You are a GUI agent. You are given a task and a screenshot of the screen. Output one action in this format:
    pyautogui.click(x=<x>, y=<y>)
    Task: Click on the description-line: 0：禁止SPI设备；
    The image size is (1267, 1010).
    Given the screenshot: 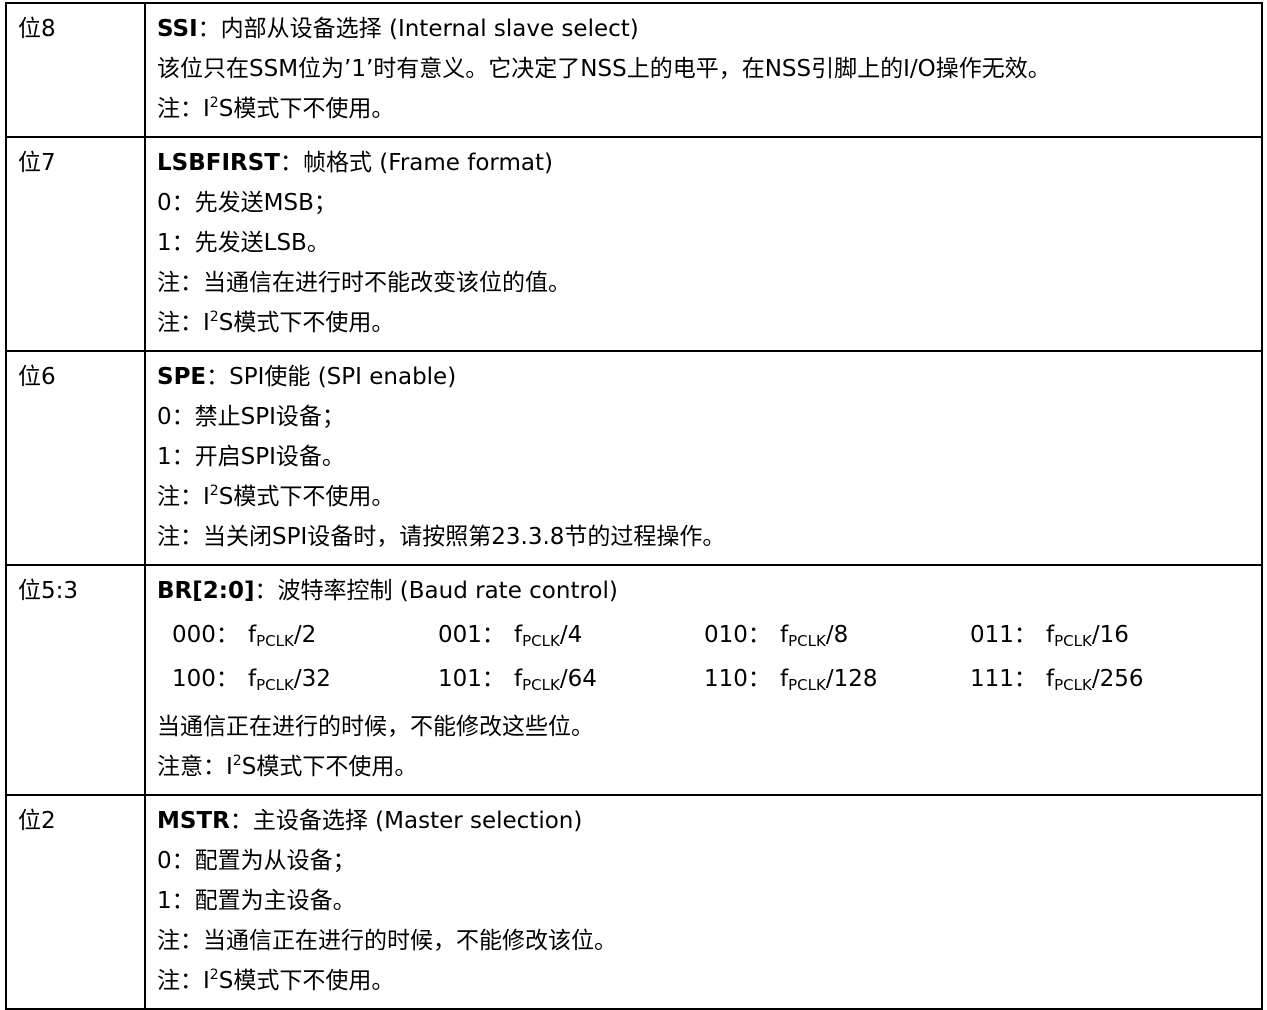 What is the action you would take?
    pyautogui.click(x=251, y=417)
    